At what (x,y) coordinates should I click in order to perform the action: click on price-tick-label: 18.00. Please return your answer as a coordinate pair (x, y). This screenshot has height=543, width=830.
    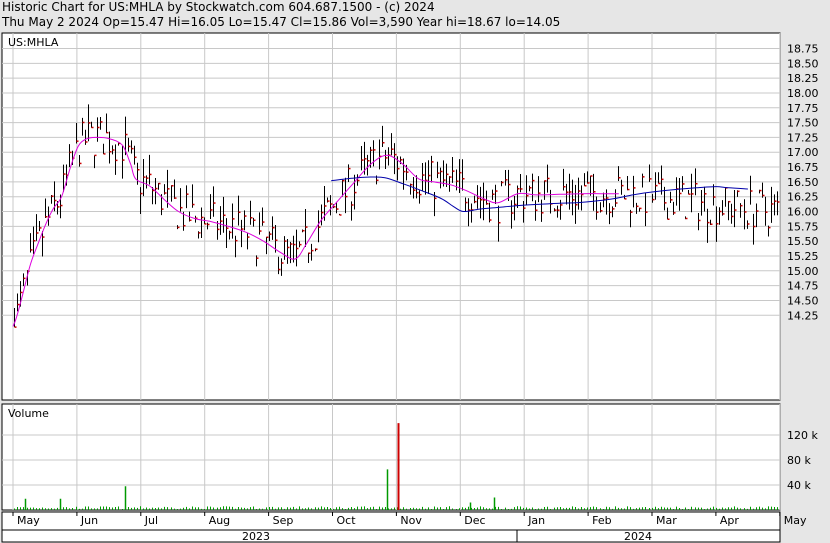
    Looking at the image, I should click on (803, 93).